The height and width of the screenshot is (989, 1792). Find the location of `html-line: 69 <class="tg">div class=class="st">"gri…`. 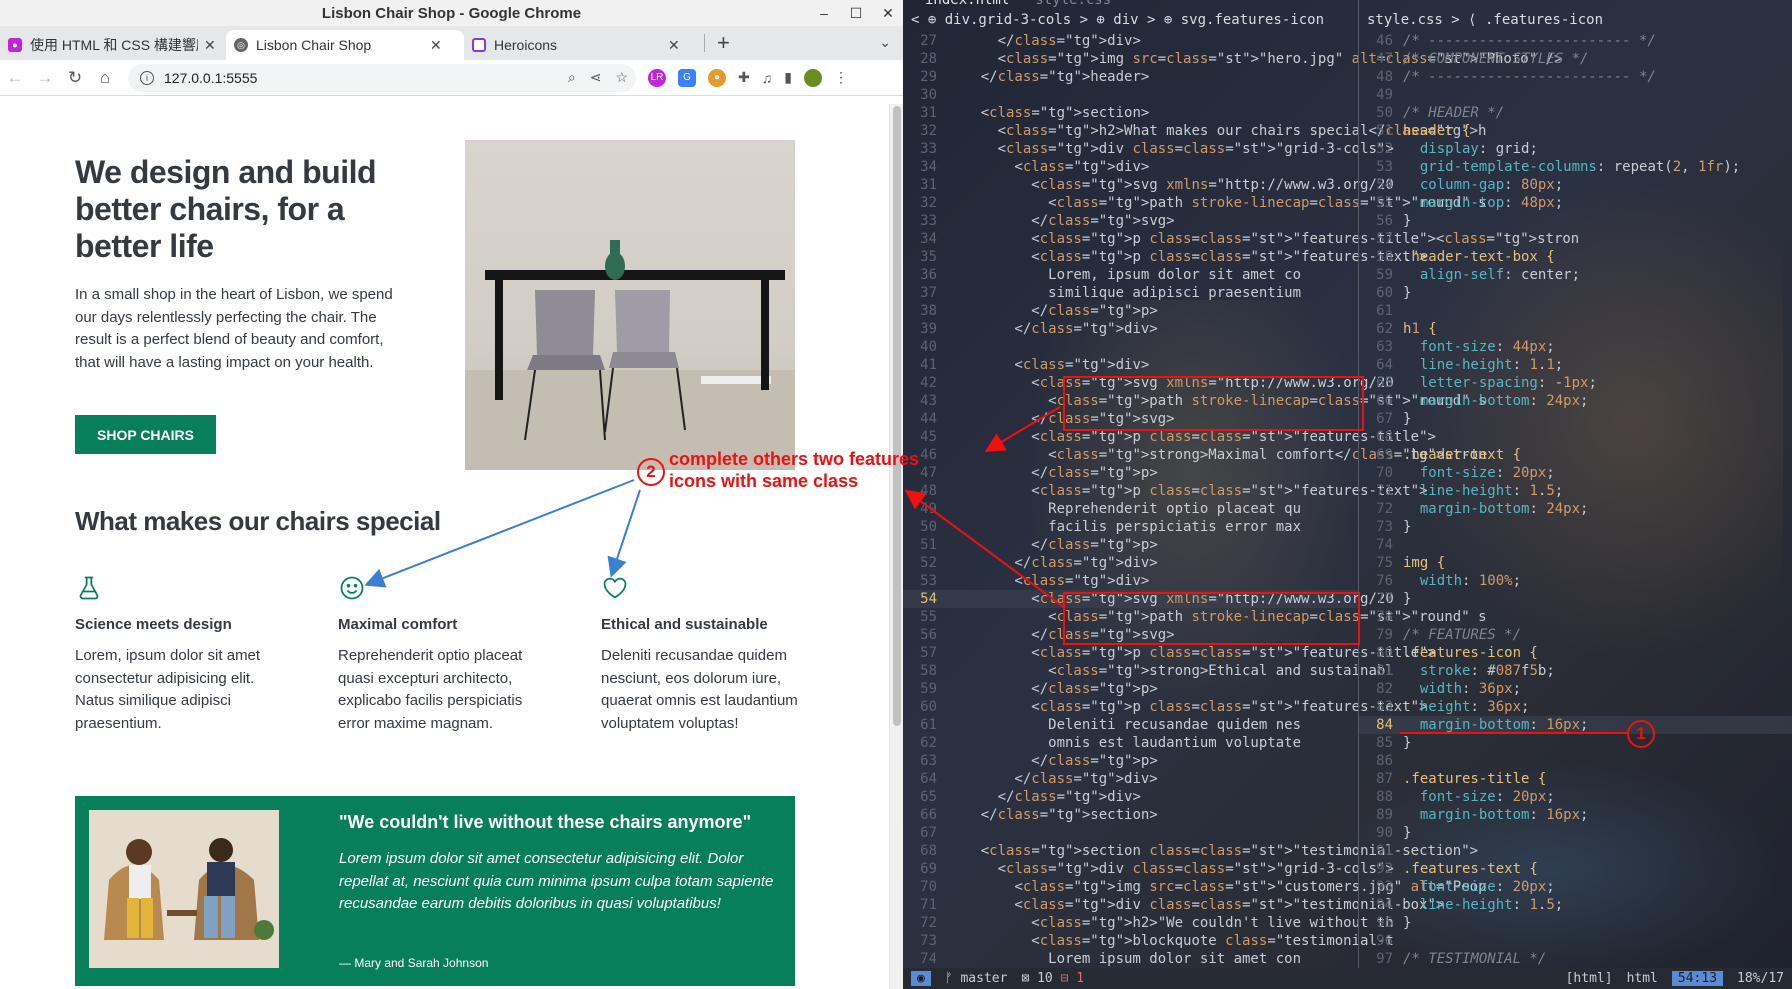

html-line: 69 <class="tg">div class=class="st">"gri… is located at coordinates (1148, 869).